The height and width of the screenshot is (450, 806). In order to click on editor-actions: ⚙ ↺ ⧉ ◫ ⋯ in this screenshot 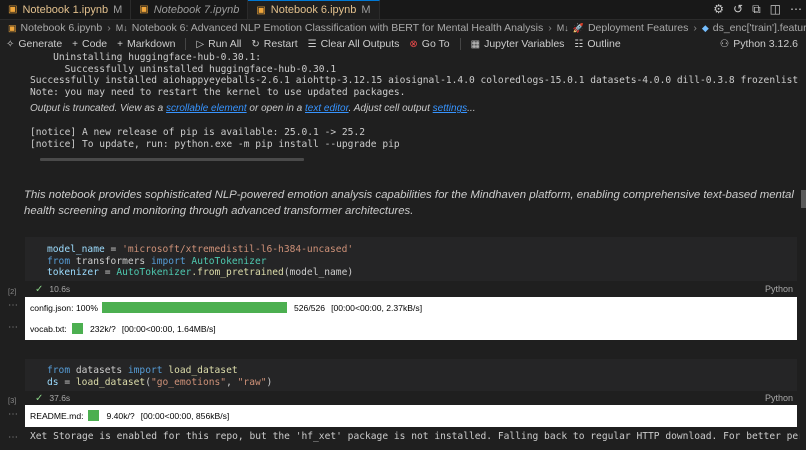, I will do `click(757, 9)`.